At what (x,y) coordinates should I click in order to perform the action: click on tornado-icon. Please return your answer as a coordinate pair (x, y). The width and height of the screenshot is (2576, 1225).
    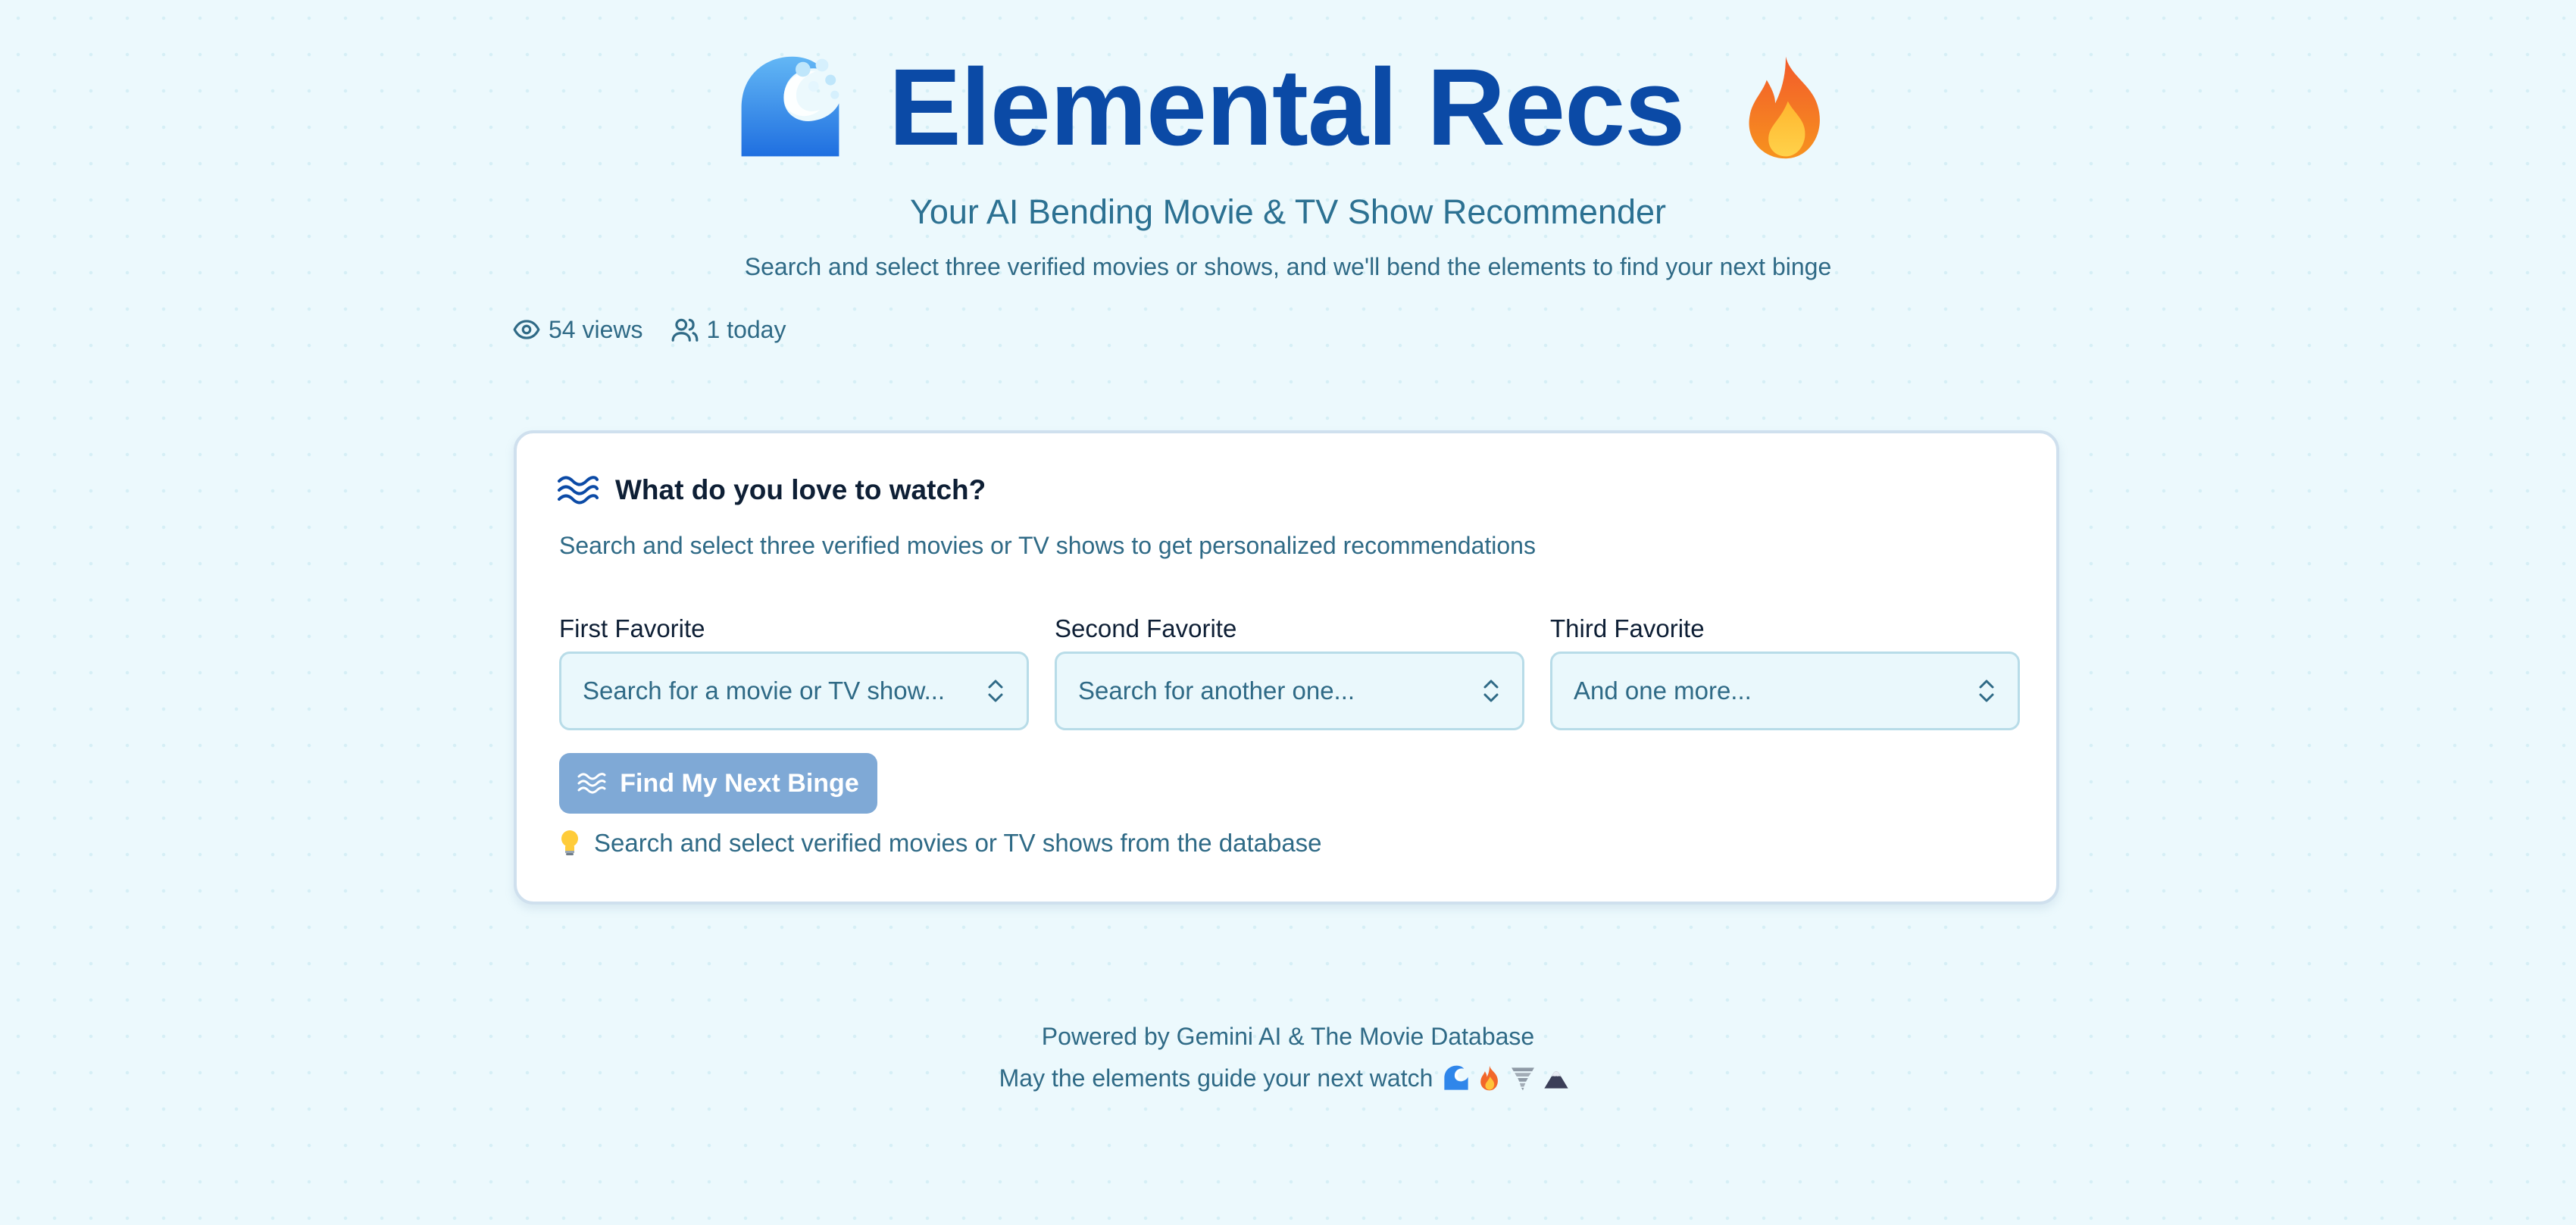
    Looking at the image, I should click on (1523, 1079).